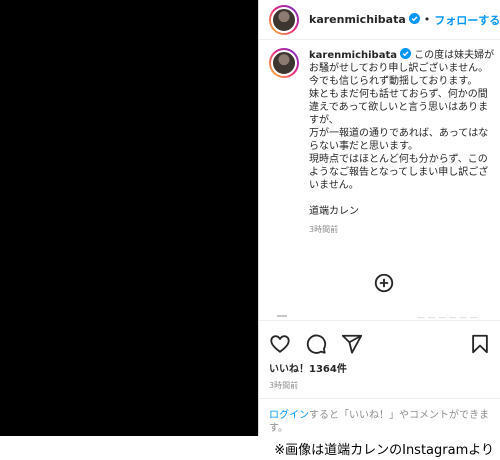 Image resolution: width=500 pixels, height=460 pixels. I want to click on post-time: 3時間前, so click(284, 385).